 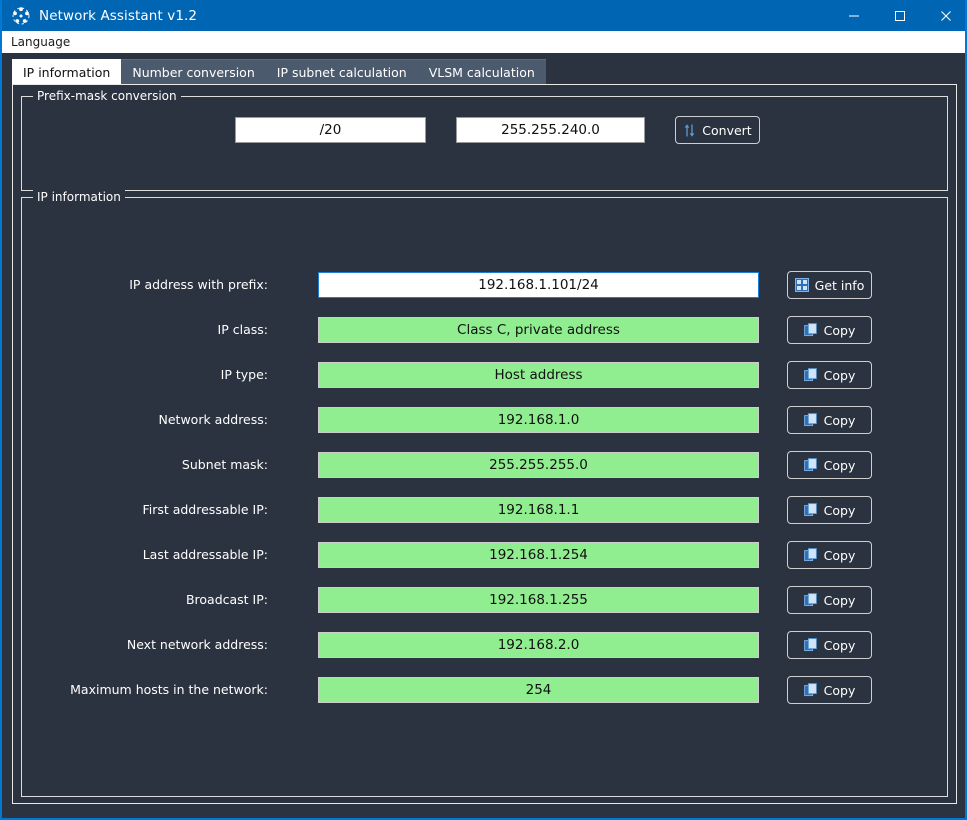 I want to click on table-row: IP class: Copy, so click(x=484, y=330).